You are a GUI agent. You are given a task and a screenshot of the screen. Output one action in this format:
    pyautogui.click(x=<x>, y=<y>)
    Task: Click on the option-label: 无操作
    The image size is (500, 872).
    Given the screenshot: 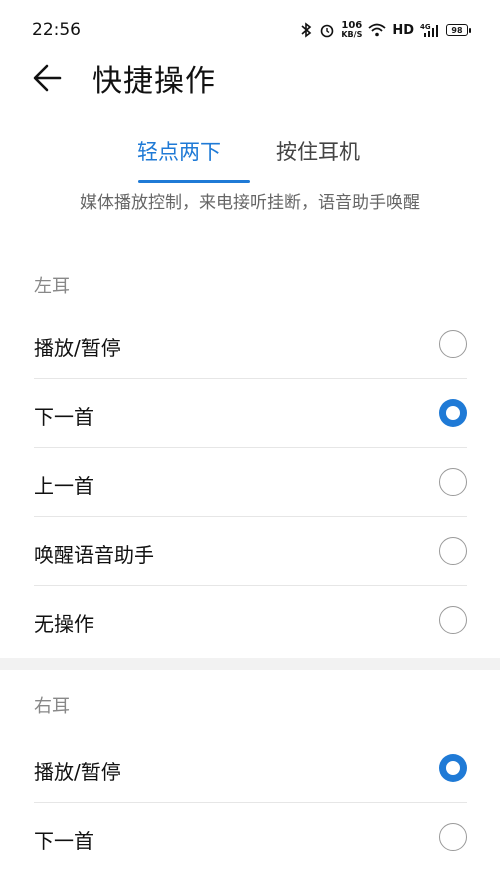 What is the action you would take?
    pyautogui.click(x=64, y=624)
    